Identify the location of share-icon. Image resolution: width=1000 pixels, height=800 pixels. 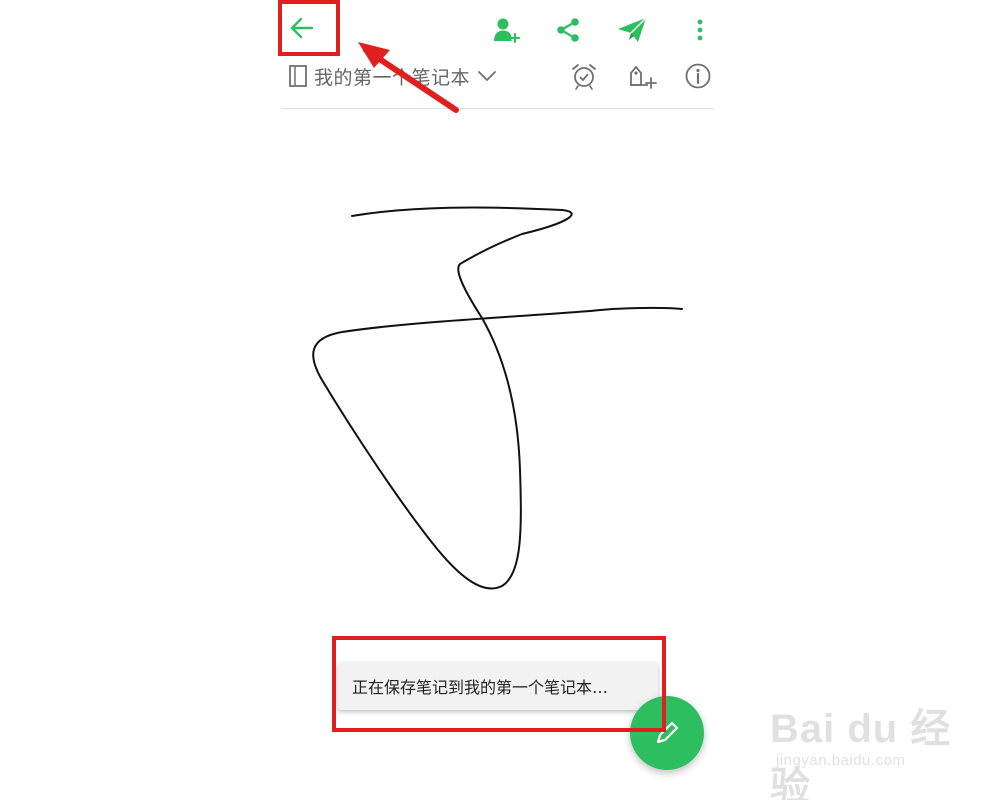
(568, 30).